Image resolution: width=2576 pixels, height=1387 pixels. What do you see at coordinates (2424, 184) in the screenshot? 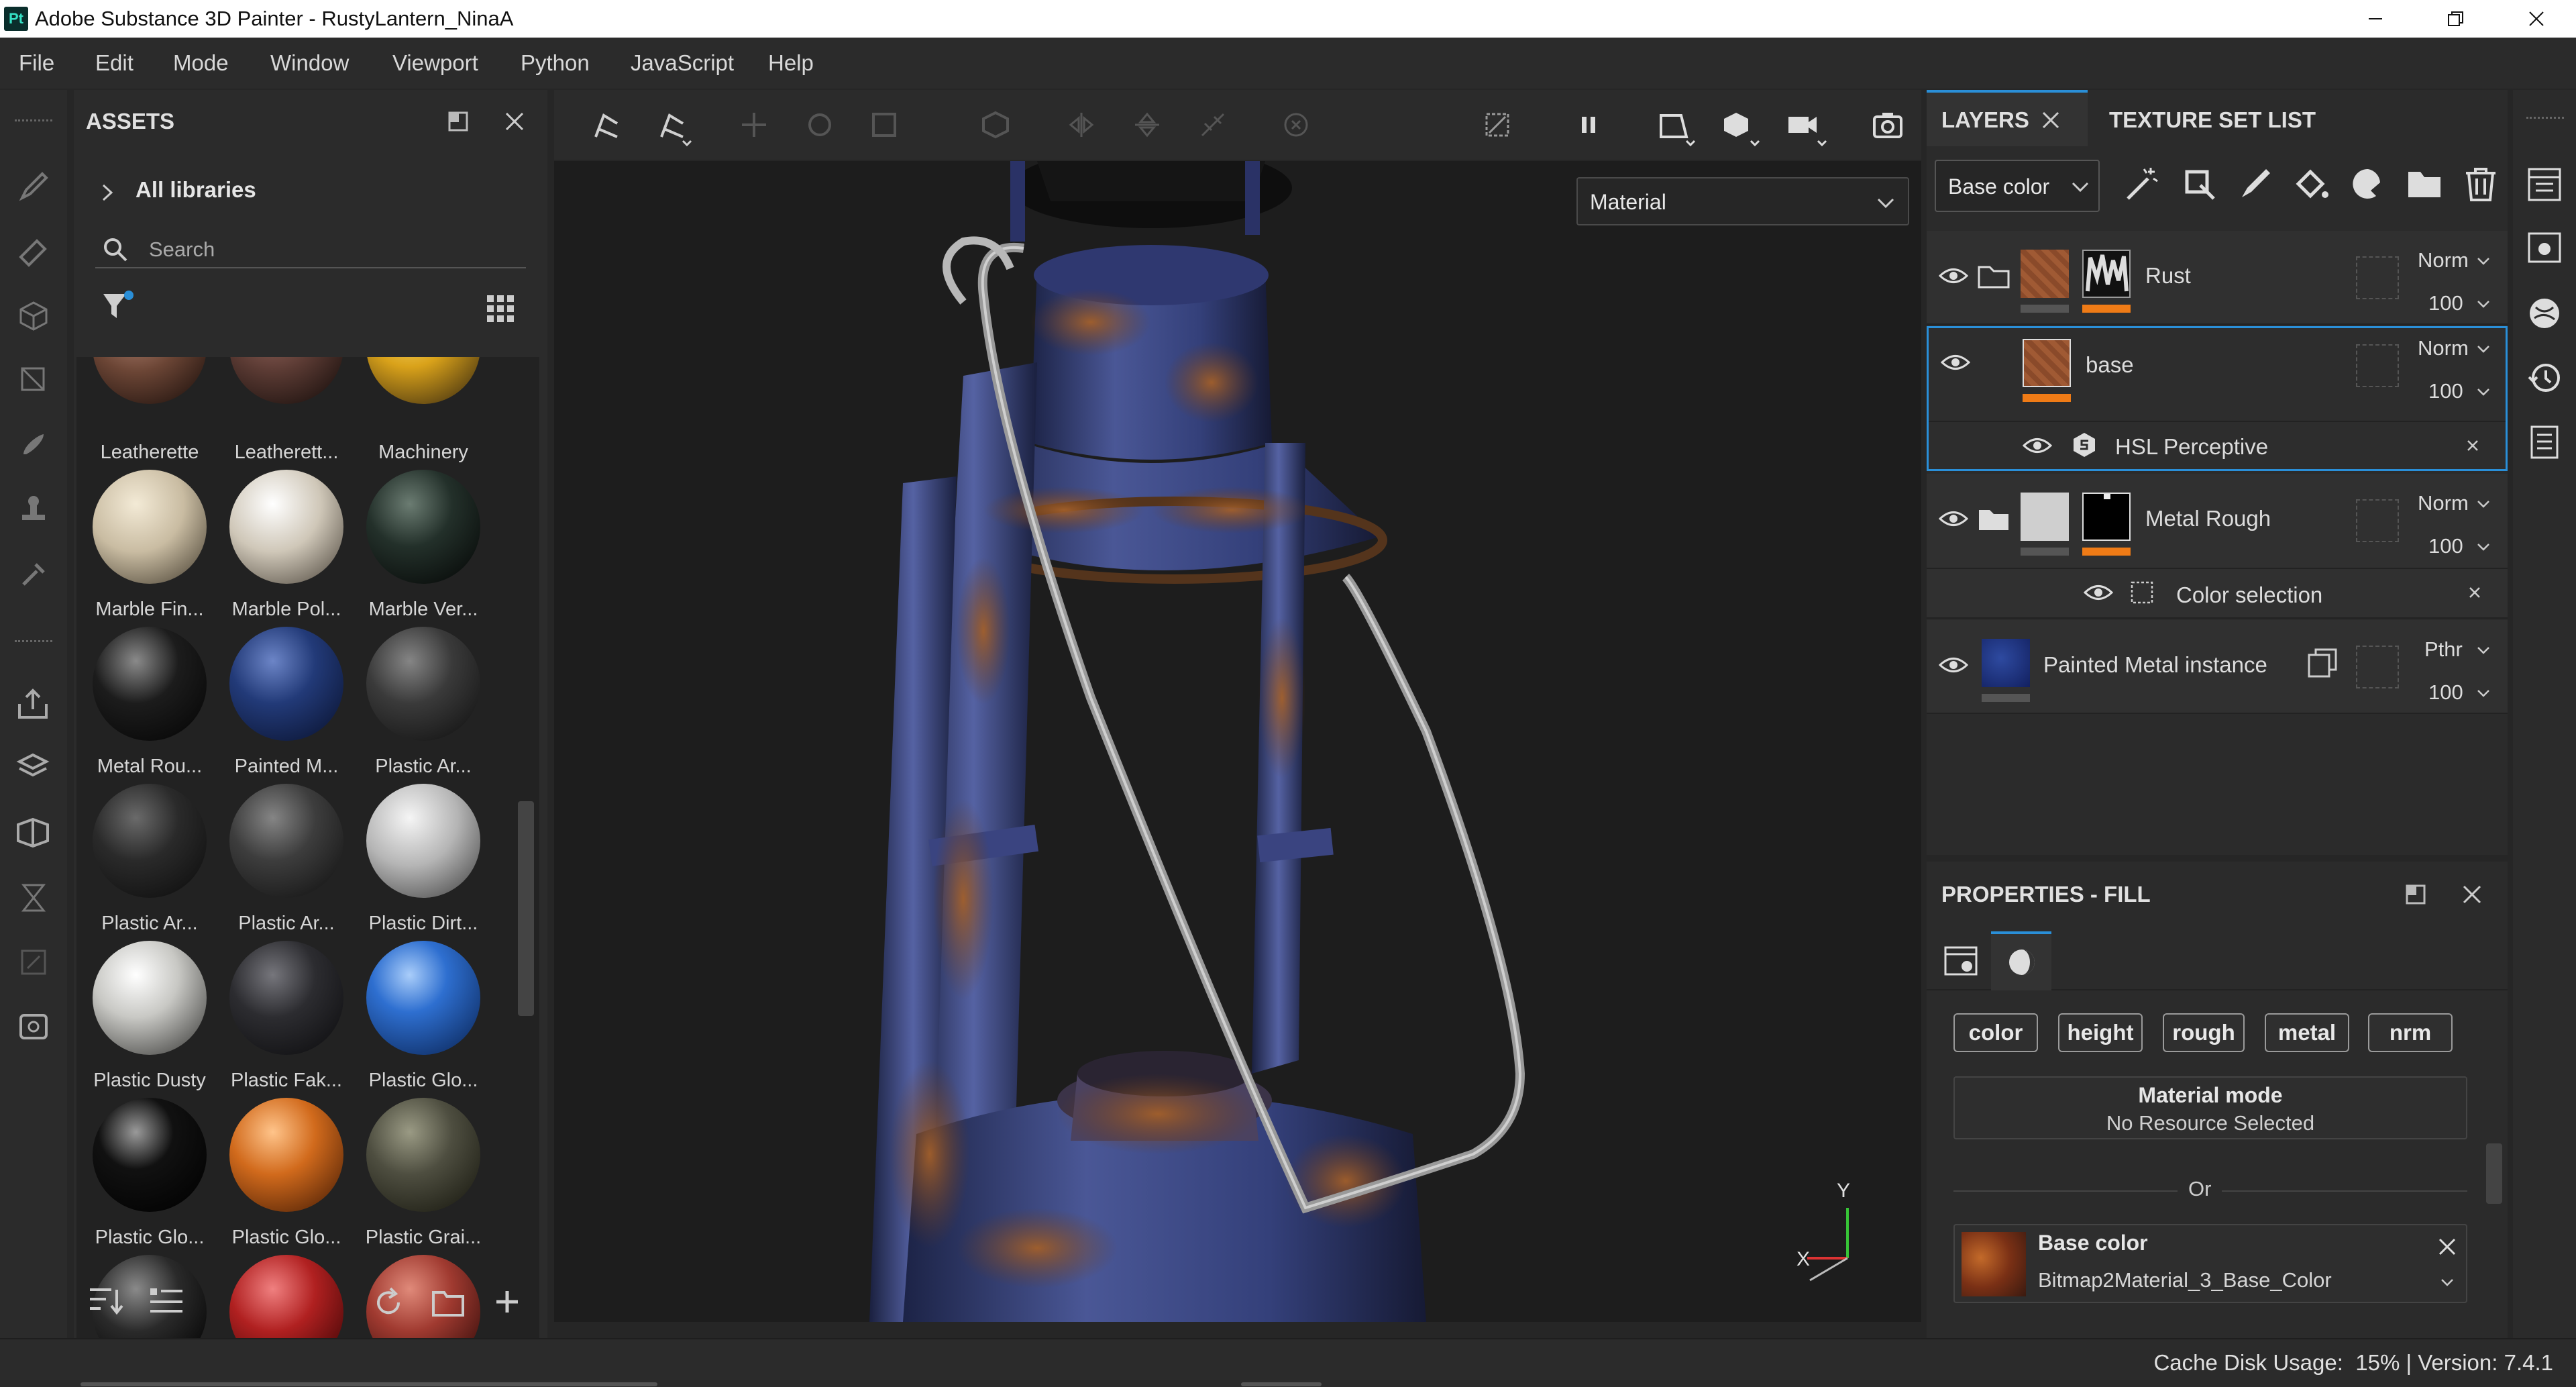
I see `add-folder-button` at bounding box center [2424, 184].